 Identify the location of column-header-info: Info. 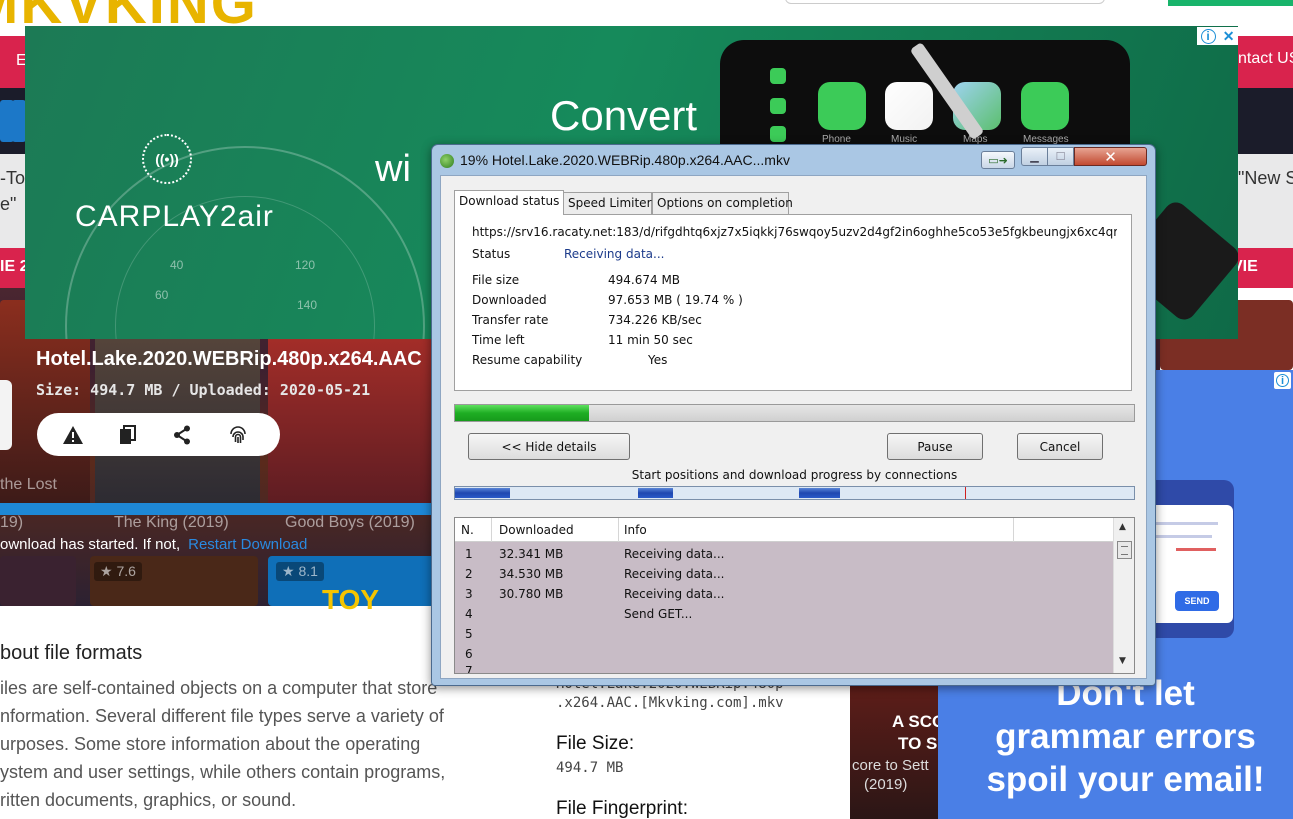
(635, 530).